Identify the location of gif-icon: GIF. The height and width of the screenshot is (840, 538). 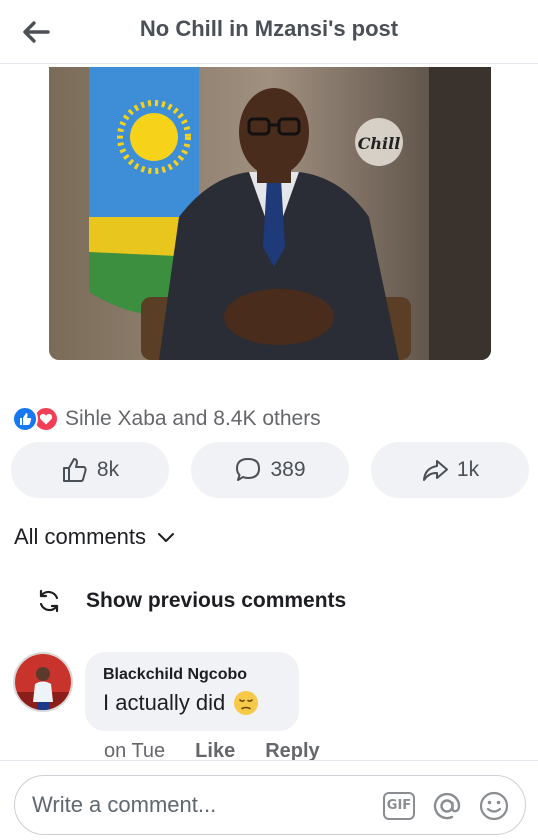
(399, 806).